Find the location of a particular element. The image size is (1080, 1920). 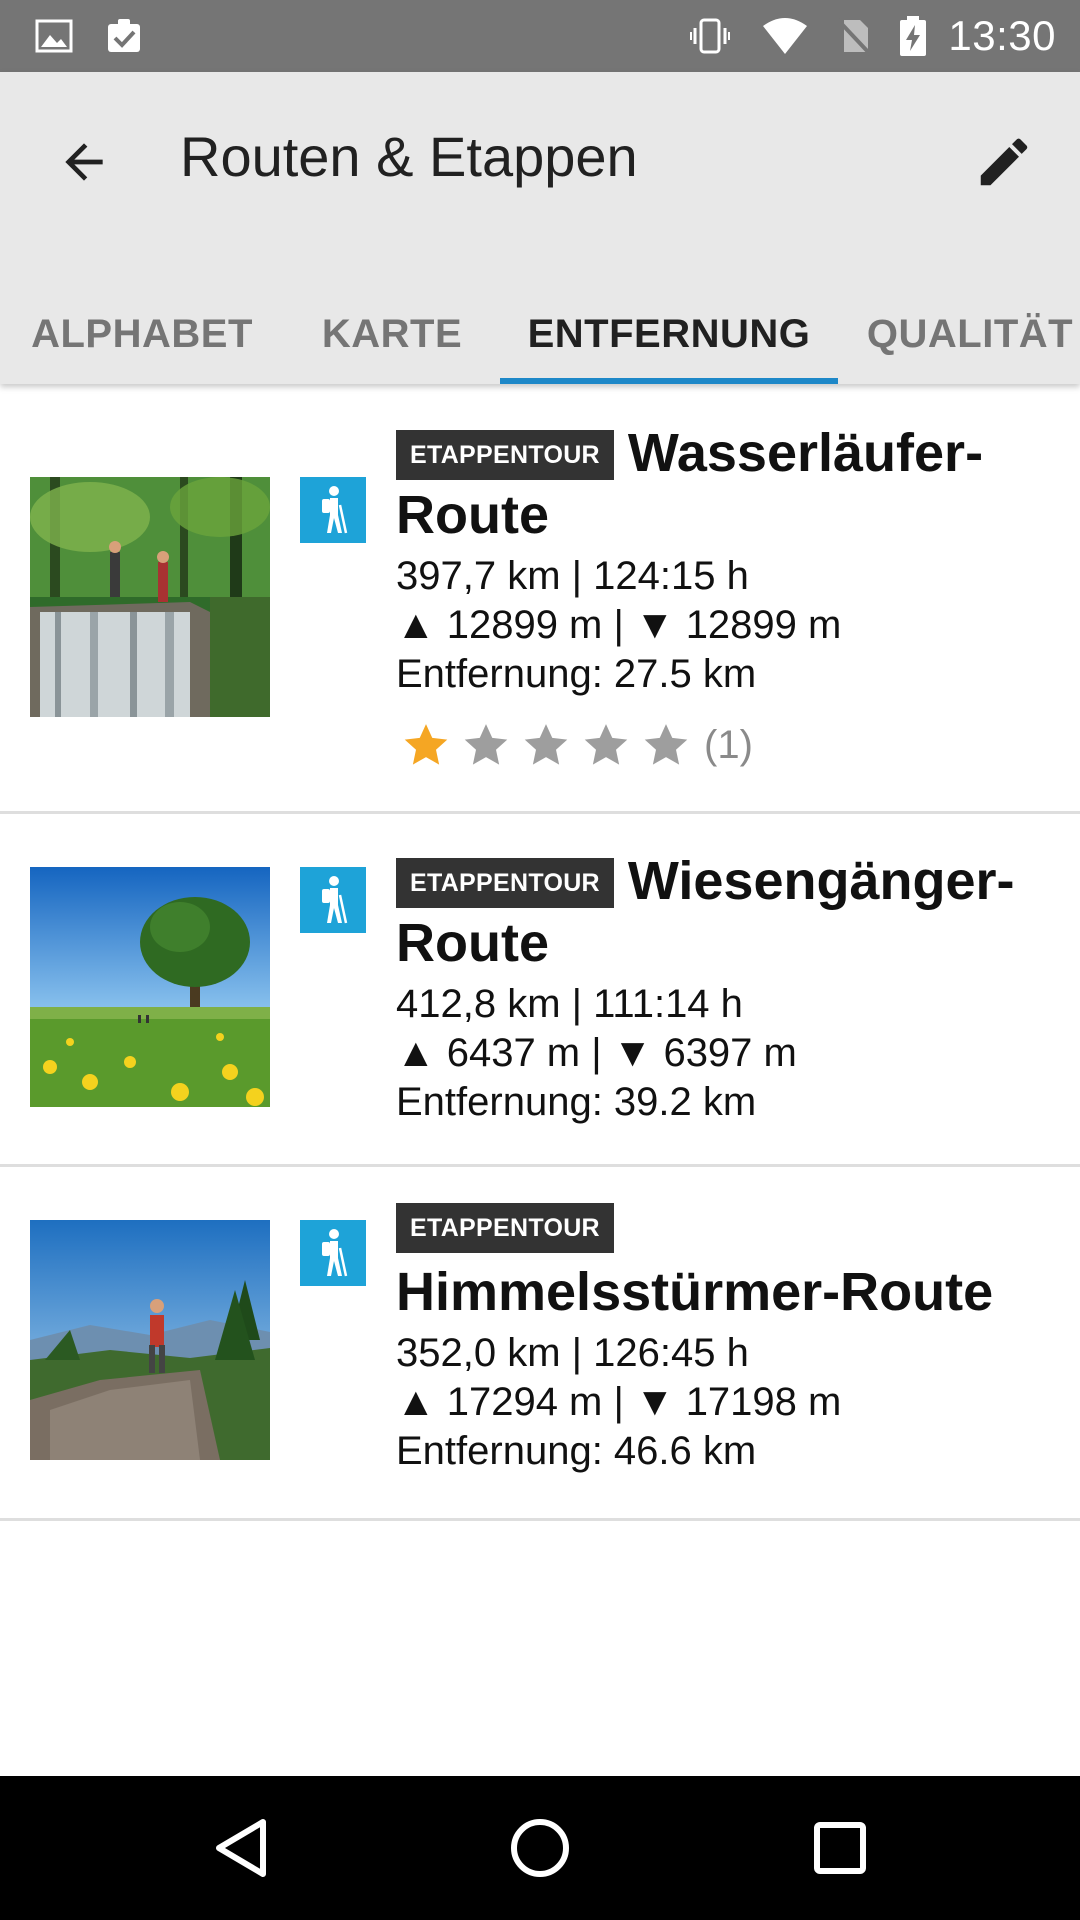

image-icon is located at coordinates (54, 36).